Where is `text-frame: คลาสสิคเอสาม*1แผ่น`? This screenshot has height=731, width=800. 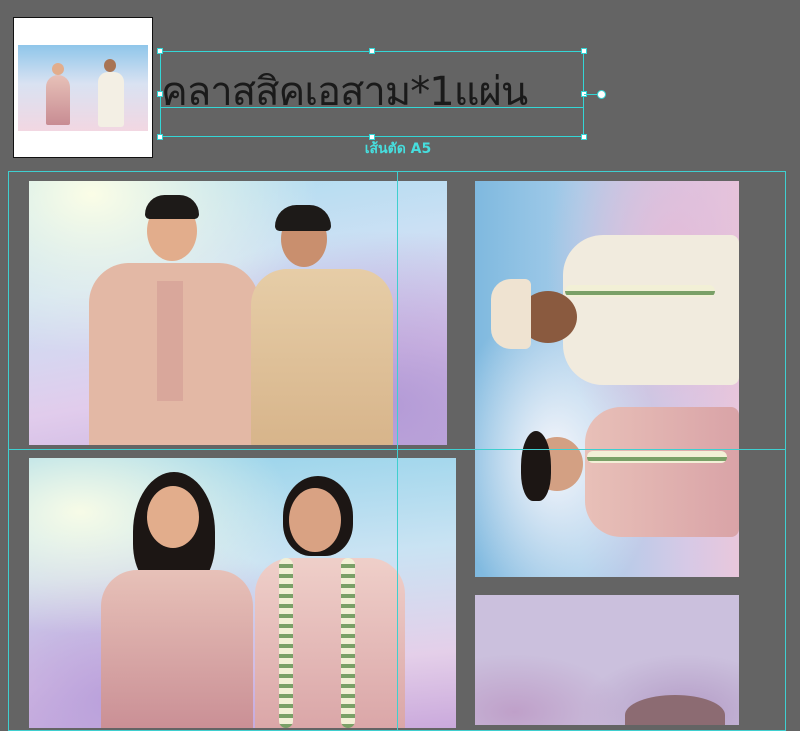
text-frame: คลาสสิคเอสาม*1แผ่น is located at coordinates (372, 94).